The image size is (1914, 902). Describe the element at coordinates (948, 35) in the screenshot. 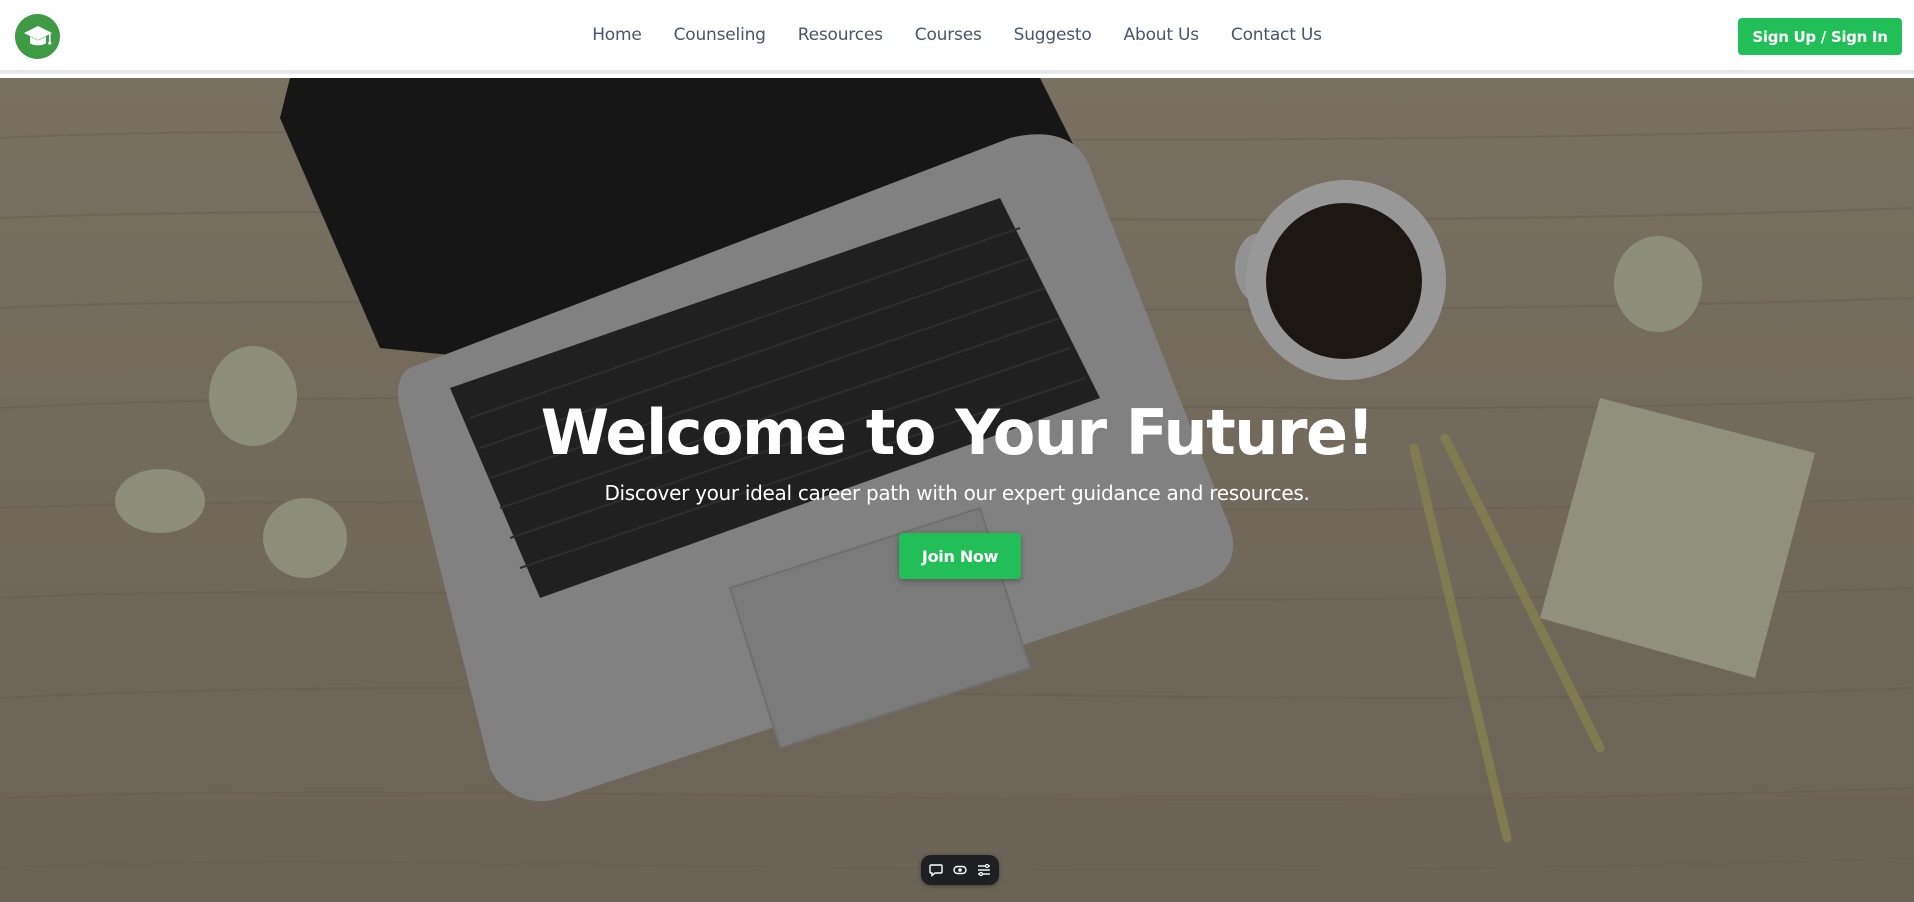

I see `nav-courses: Courses` at that location.